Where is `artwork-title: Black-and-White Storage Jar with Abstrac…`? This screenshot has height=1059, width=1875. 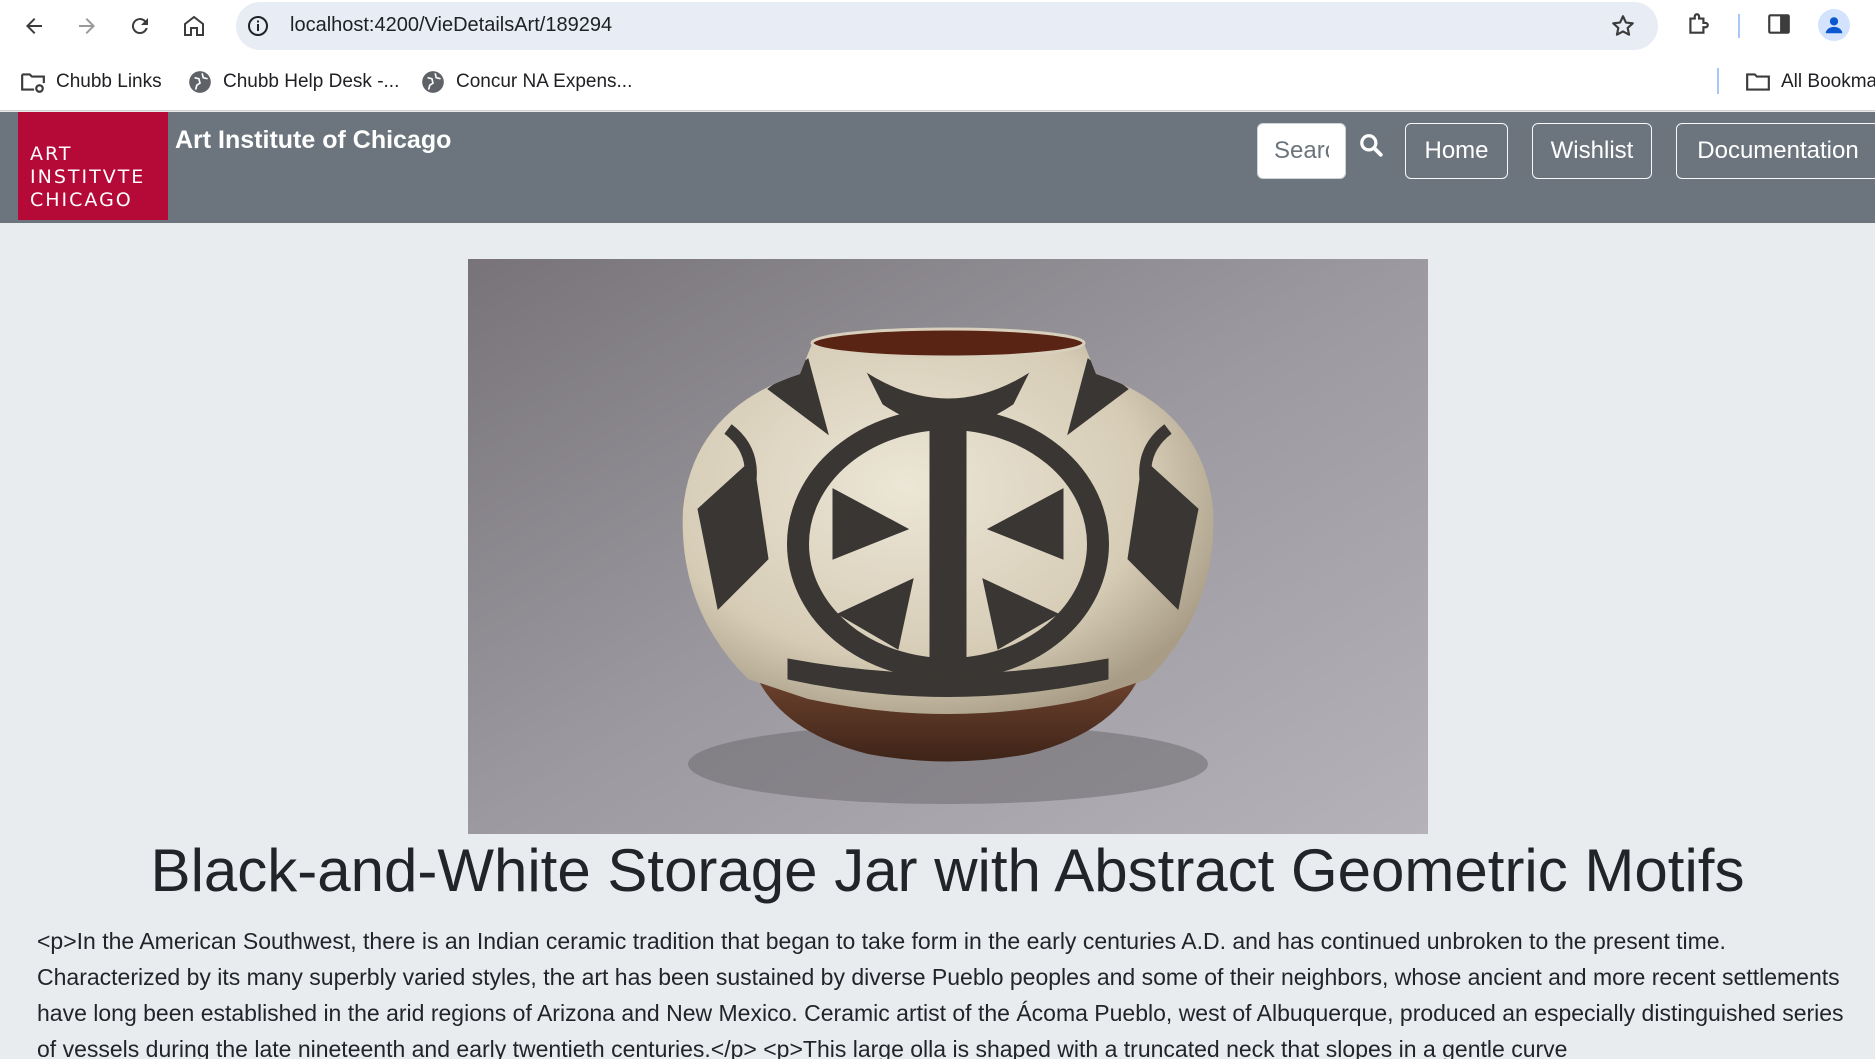 artwork-title: Black-and-White Storage Jar with Abstrac… is located at coordinates (947, 870).